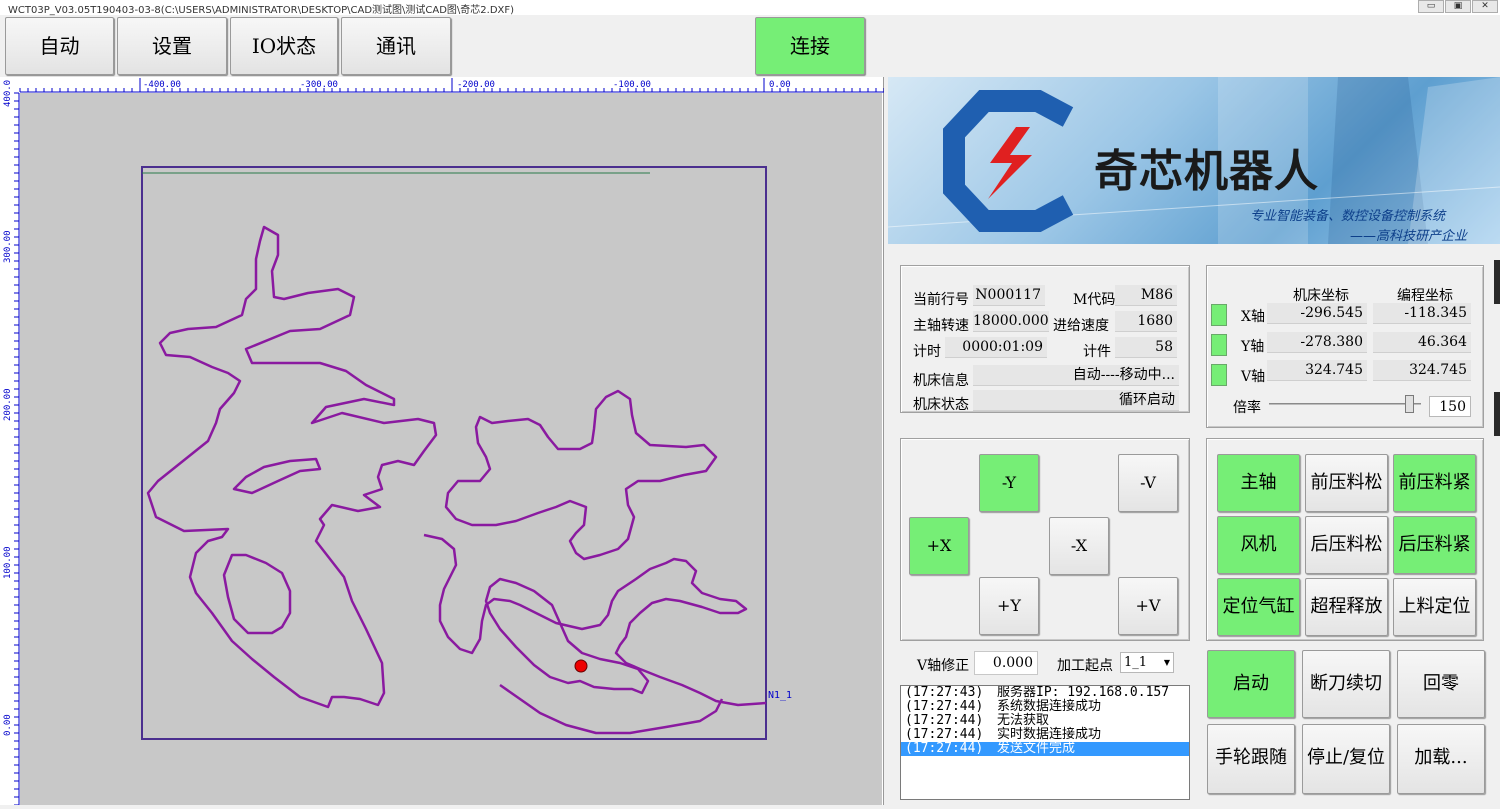  Describe the element at coordinates (581, 666) in the screenshot. I see `tool-position-marker` at that location.